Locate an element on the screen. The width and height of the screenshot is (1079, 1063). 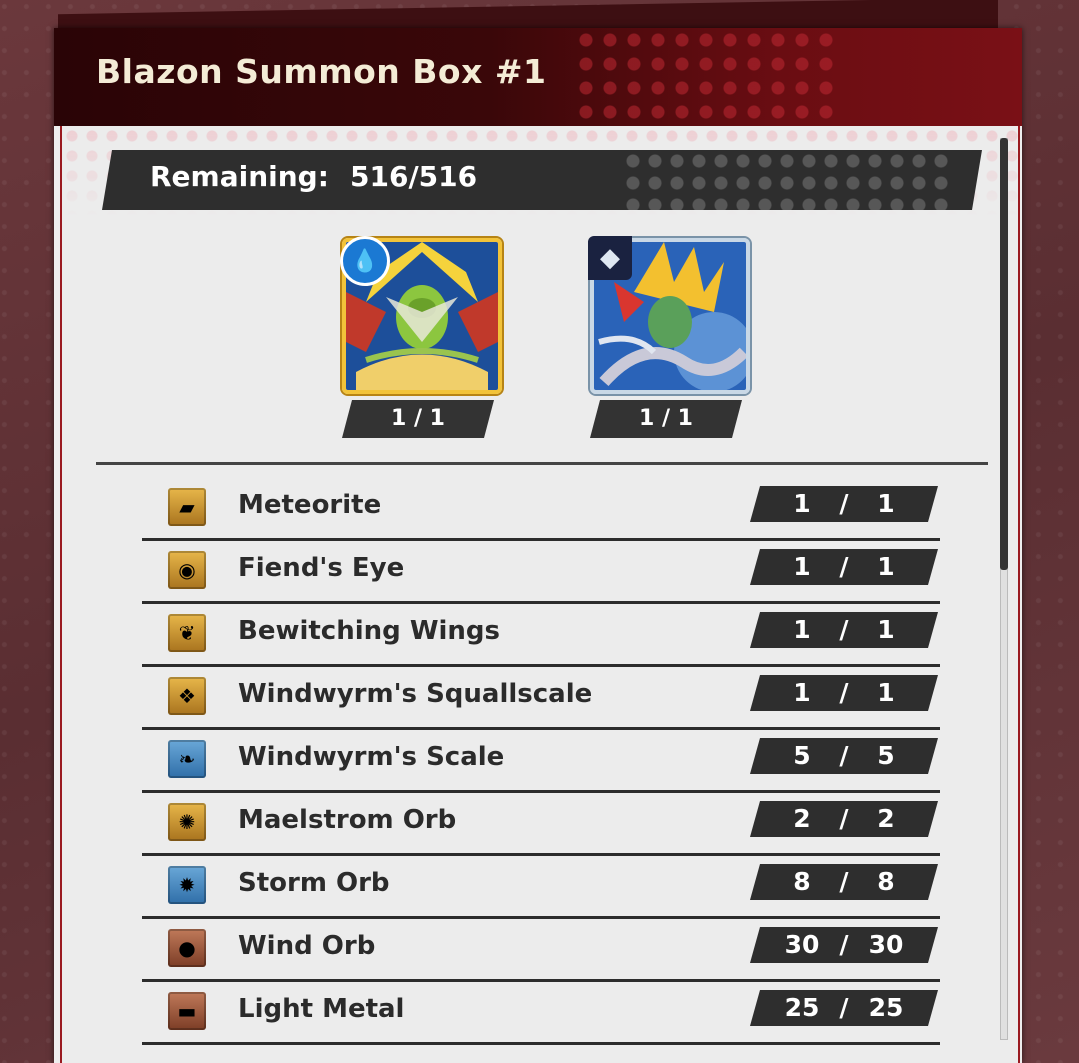
character-count-2: 1 / 1 is located at coordinates (666, 419).